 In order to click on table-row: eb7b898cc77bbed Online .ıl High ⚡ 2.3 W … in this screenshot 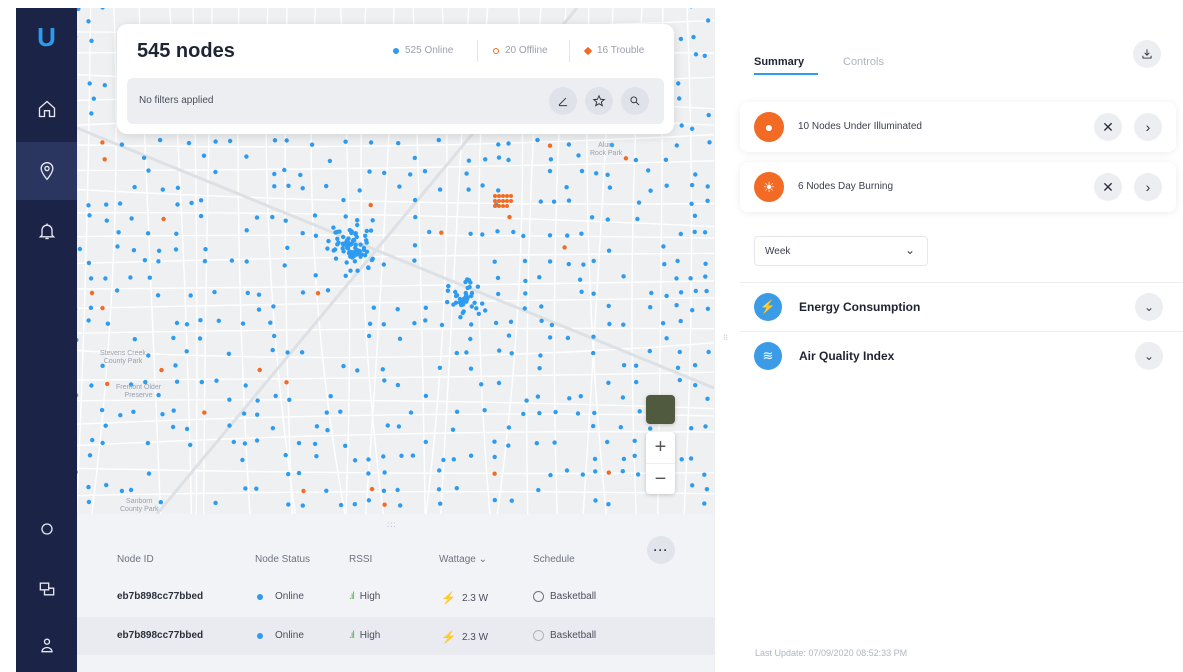, I will do `click(395, 636)`.